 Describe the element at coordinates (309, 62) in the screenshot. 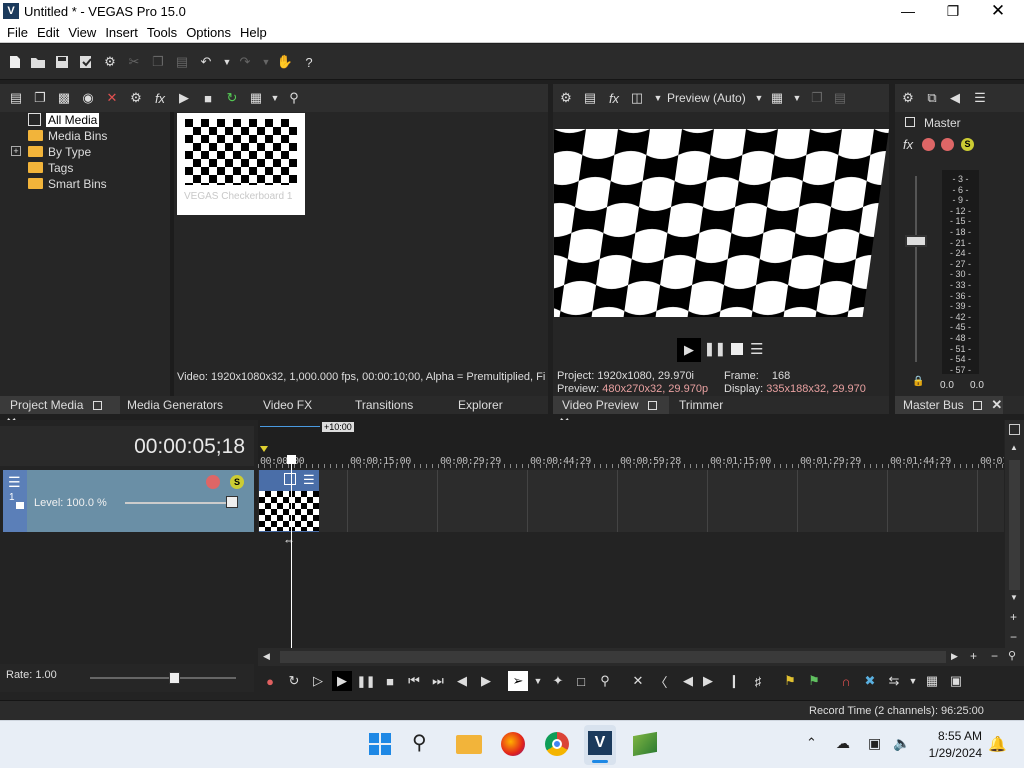

I see `whats-this-icon: ?` at that location.